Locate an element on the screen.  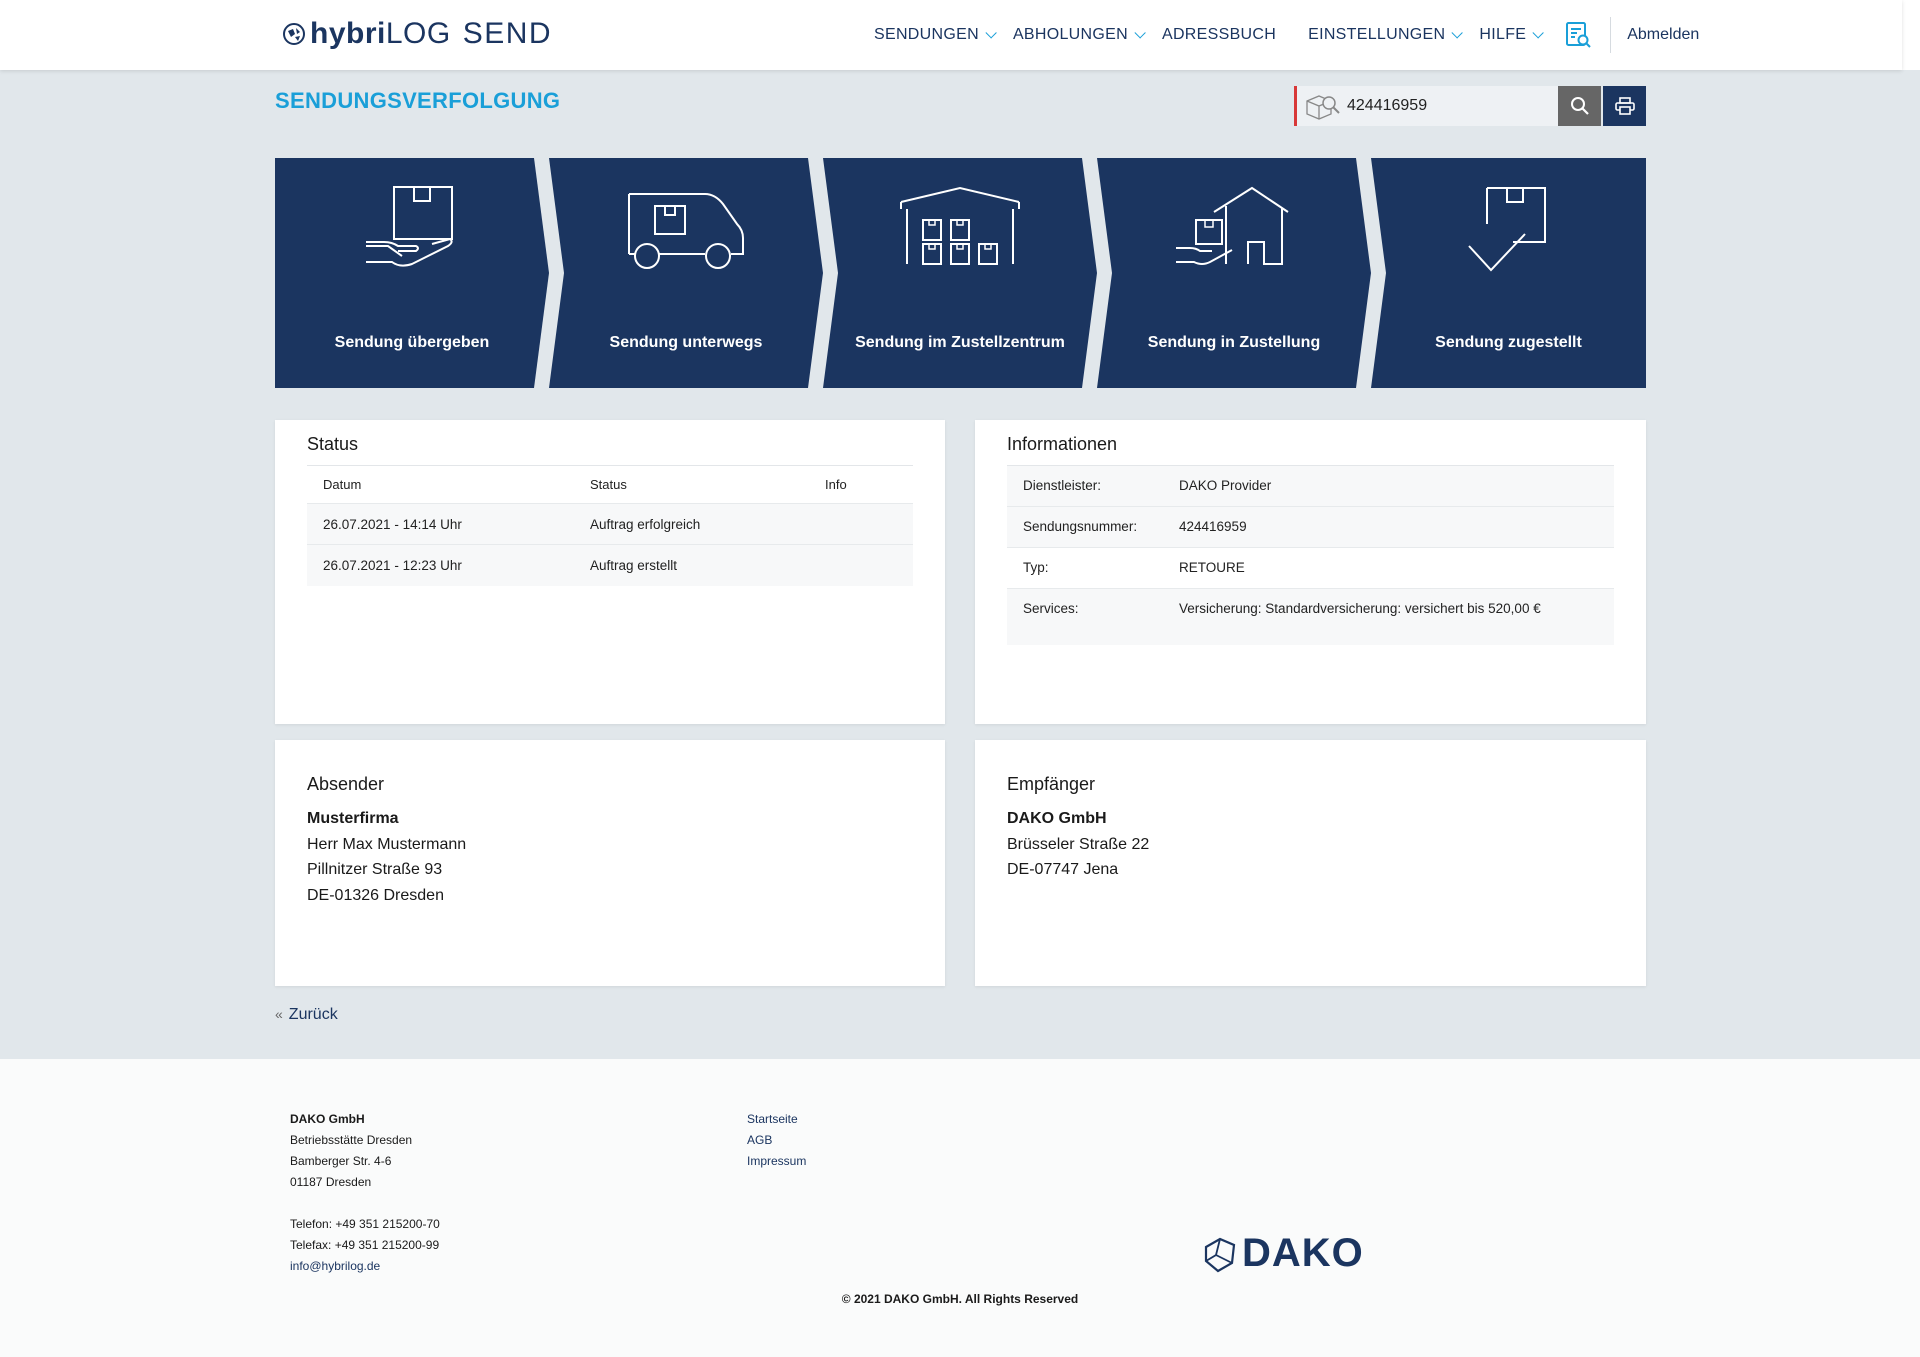
footer-email-link: info@hybrilog.de is located at coordinates (365, 1266).